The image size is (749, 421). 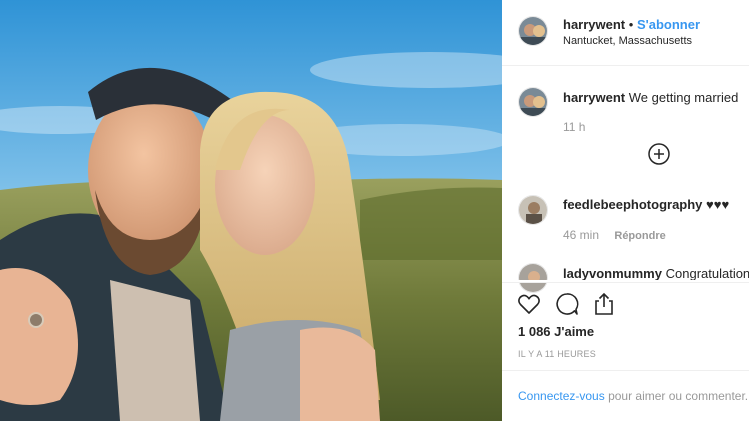 I want to click on load-more-comments-button, so click(x=659, y=154).